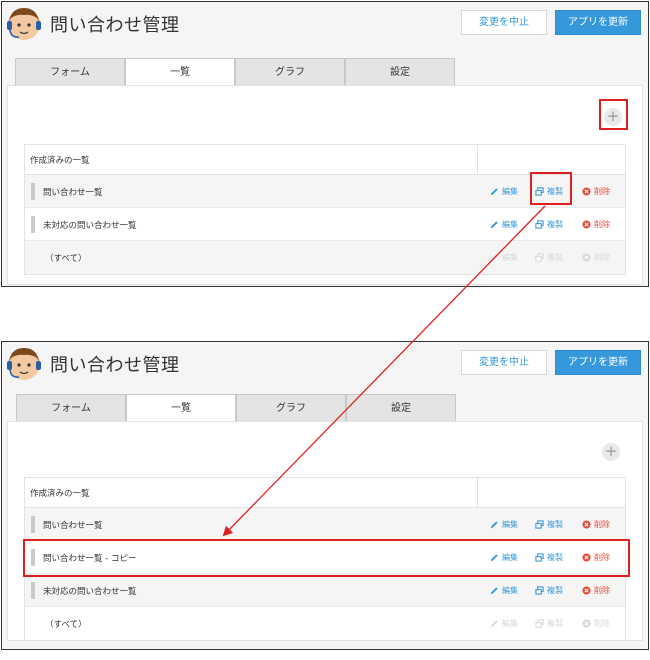 The height and width of the screenshot is (660, 650). I want to click on highlight-plus, so click(613, 114).